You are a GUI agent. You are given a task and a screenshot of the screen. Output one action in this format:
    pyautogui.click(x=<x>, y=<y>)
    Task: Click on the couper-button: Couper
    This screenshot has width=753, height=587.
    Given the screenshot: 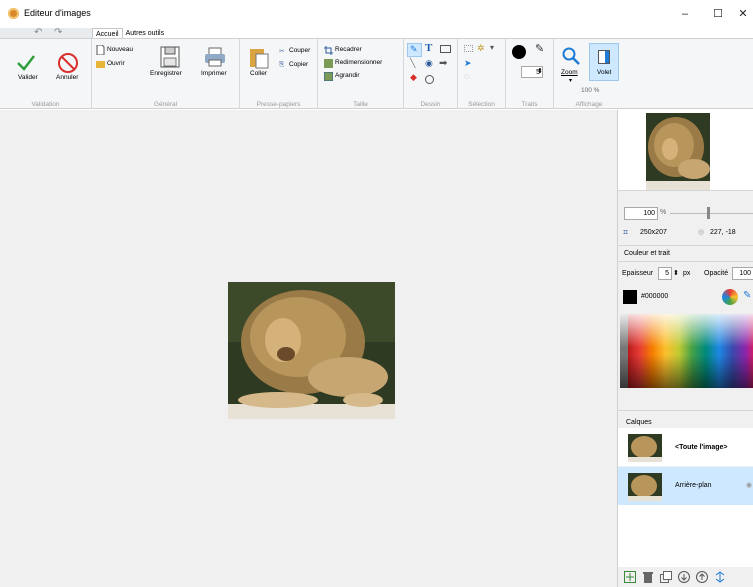 What is the action you would take?
    pyautogui.click(x=299, y=50)
    